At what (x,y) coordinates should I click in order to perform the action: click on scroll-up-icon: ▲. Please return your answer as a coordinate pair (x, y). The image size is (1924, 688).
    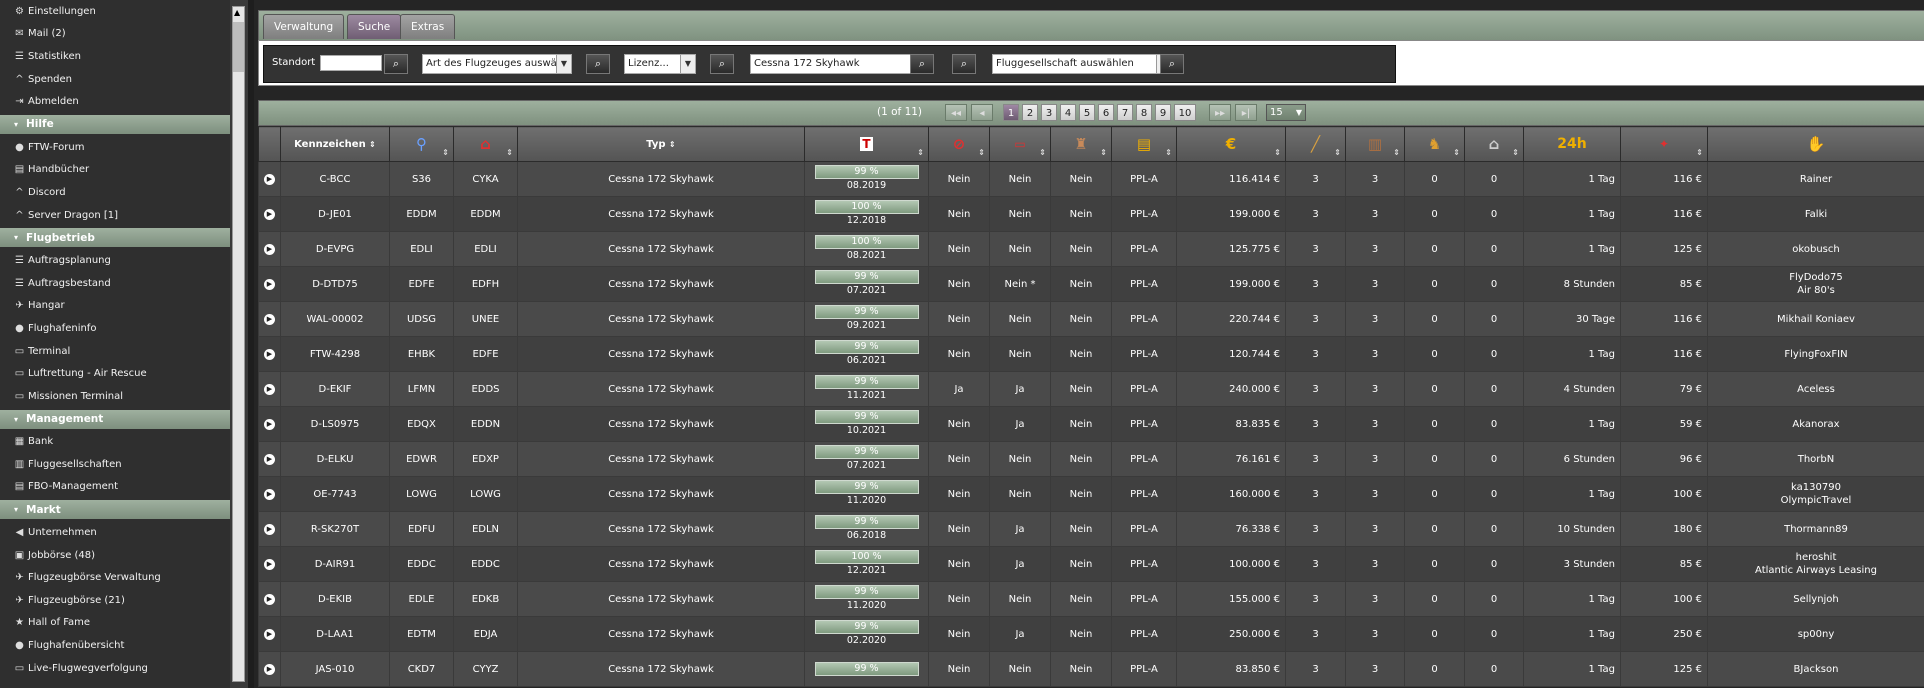
    Looking at the image, I should click on (237, 12).